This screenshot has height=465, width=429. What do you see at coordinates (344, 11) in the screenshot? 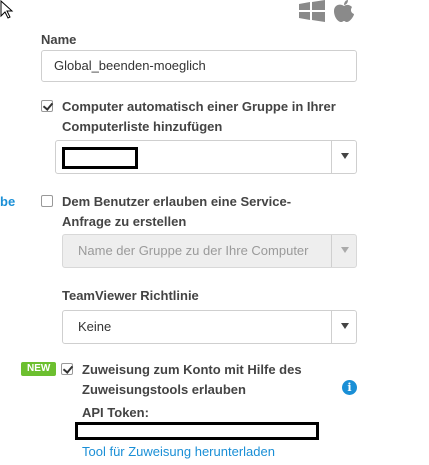
I see `apple-icon` at bounding box center [344, 11].